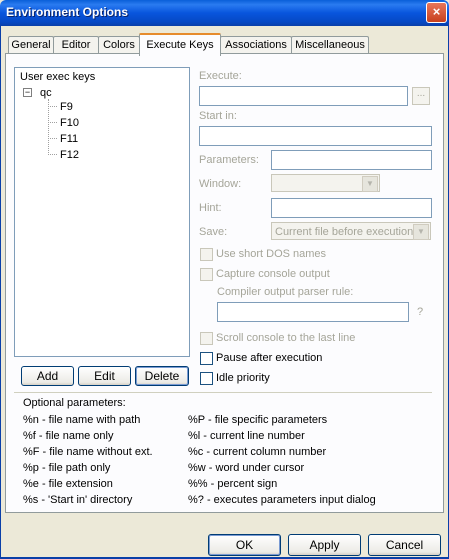 The height and width of the screenshot is (559, 449). What do you see at coordinates (210, 208) in the screenshot?
I see `hint-label: Hint:` at bounding box center [210, 208].